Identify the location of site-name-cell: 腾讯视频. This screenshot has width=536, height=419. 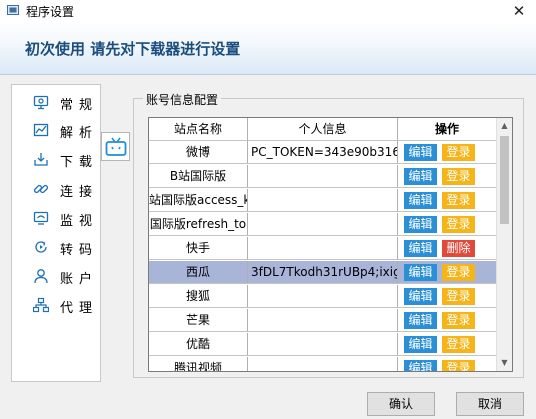
(198, 364).